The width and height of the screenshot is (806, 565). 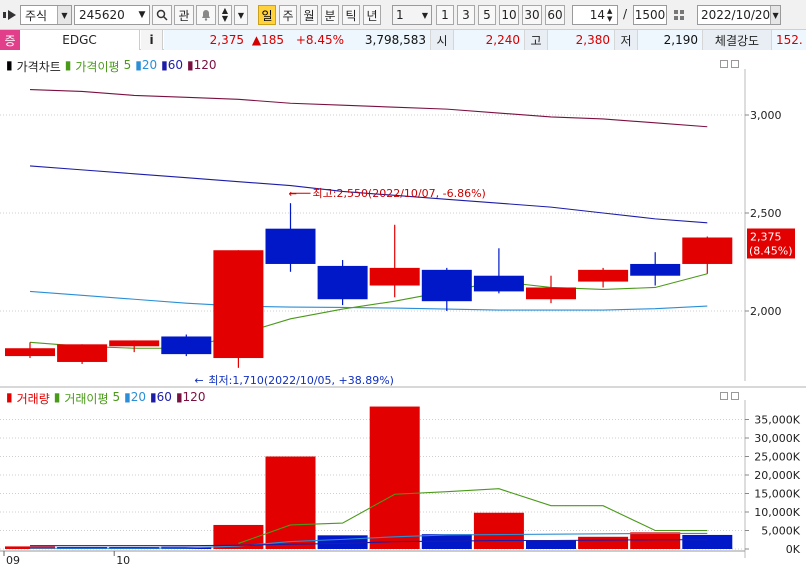 I want to click on price-ma20-line, so click(x=368, y=300).